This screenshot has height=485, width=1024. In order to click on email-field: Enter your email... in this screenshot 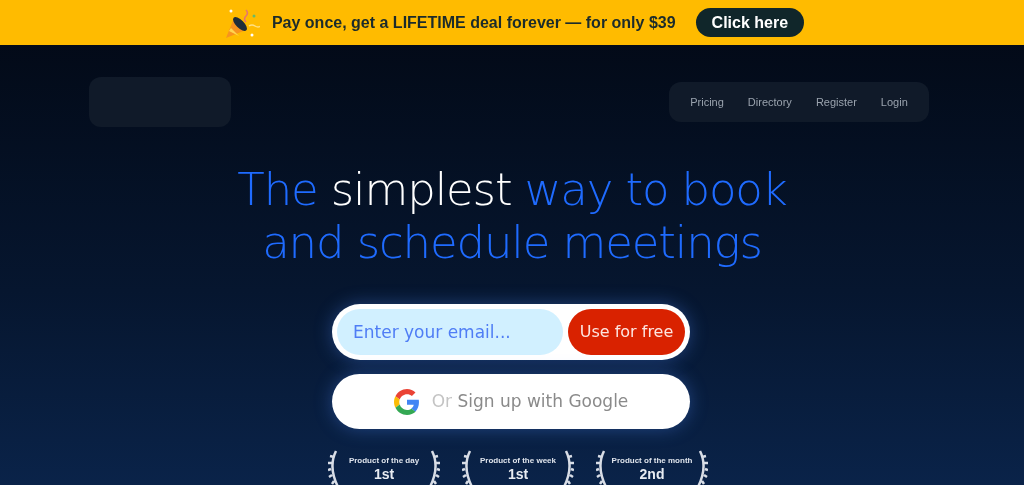, I will do `click(450, 332)`.